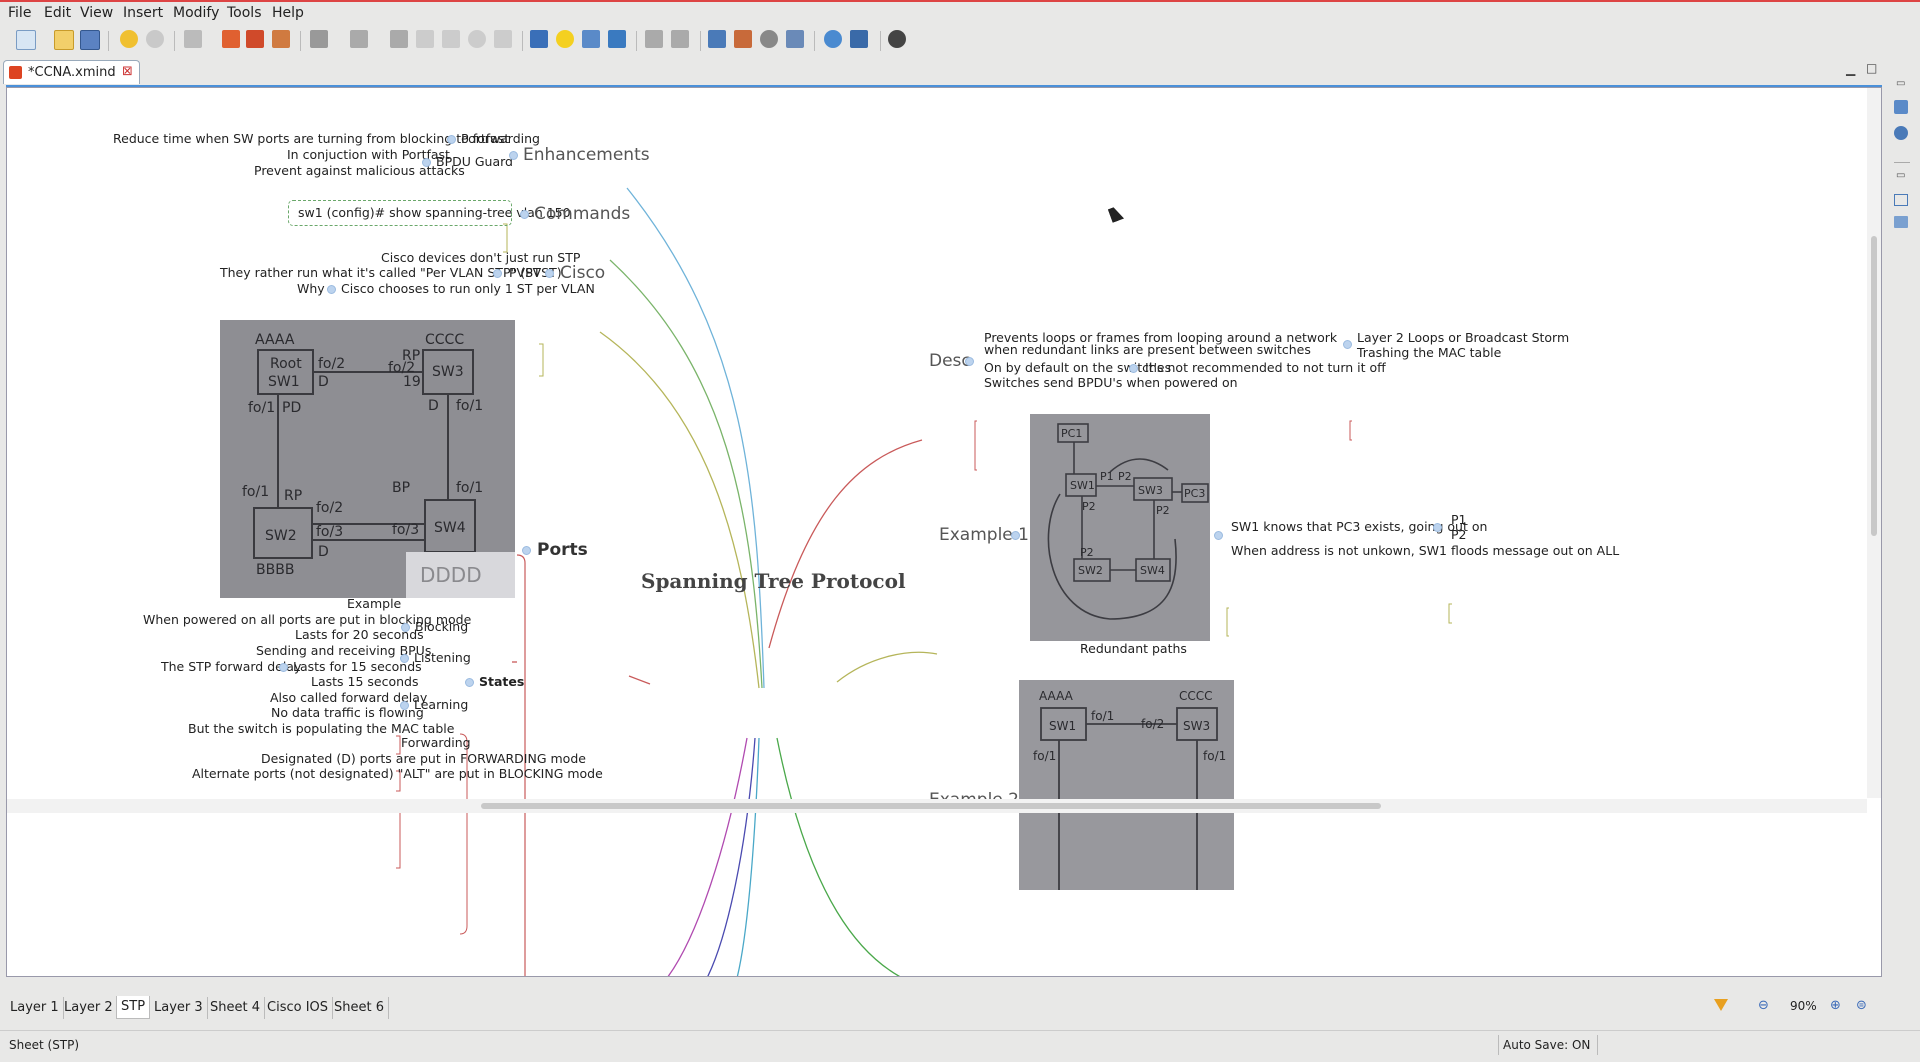  I want to click on sheet-tab-sheet-4: Sheet 4, so click(235, 1008).